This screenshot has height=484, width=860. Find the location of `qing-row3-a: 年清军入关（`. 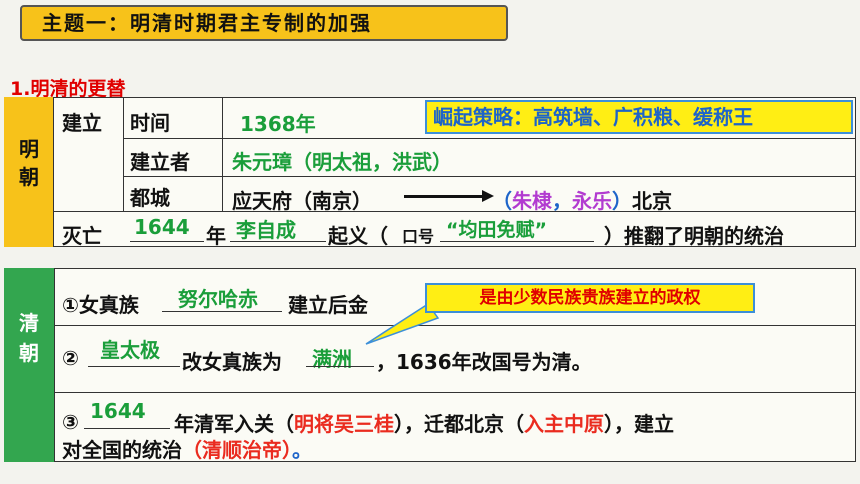

qing-row3-a: 年清军入关（ is located at coordinates (234, 424).